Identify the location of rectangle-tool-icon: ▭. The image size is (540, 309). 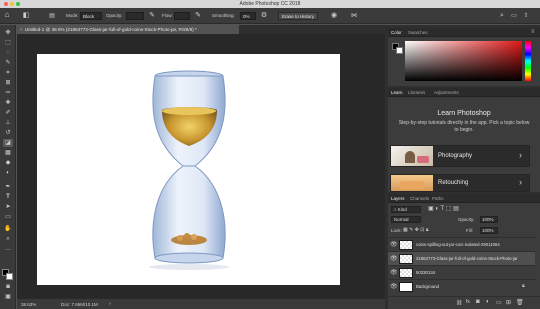
(8, 217).